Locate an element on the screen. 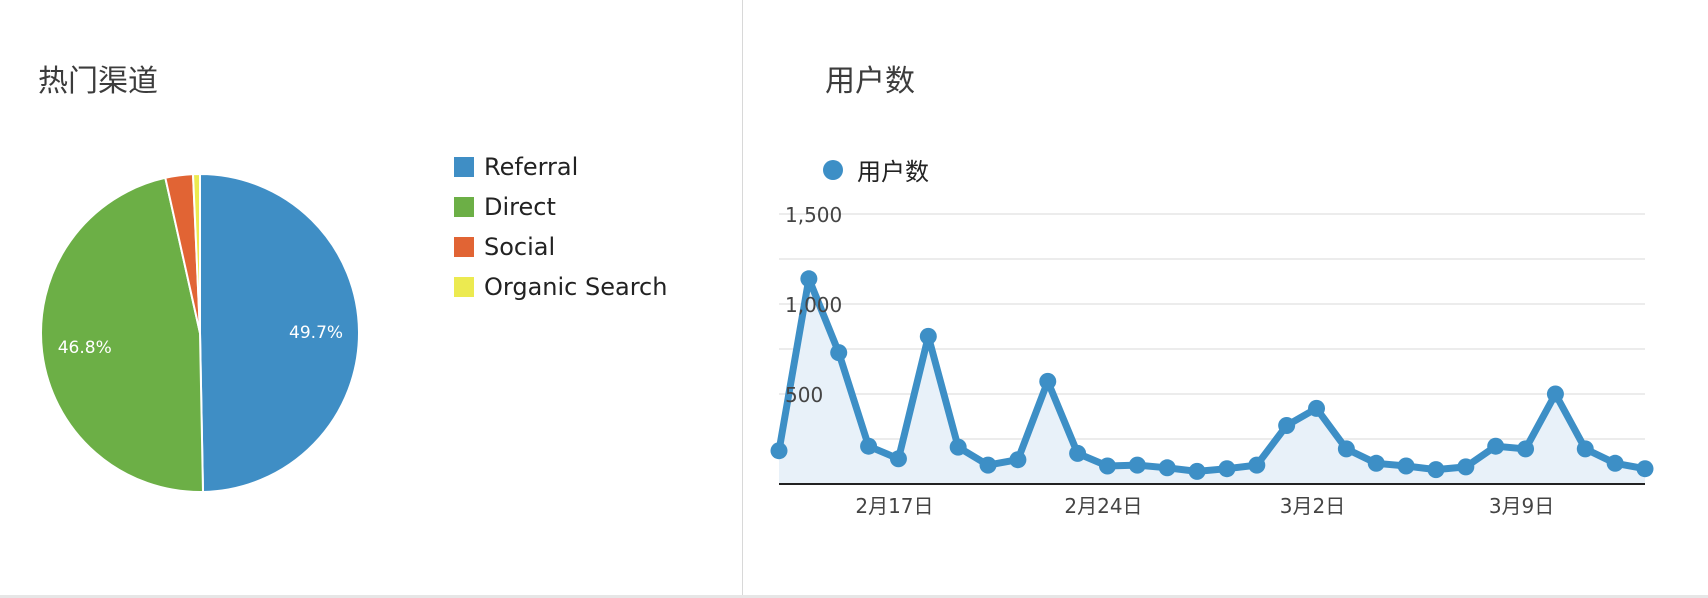 This screenshot has width=1708, height=598. legend-label: Referral is located at coordinates (531, 167).